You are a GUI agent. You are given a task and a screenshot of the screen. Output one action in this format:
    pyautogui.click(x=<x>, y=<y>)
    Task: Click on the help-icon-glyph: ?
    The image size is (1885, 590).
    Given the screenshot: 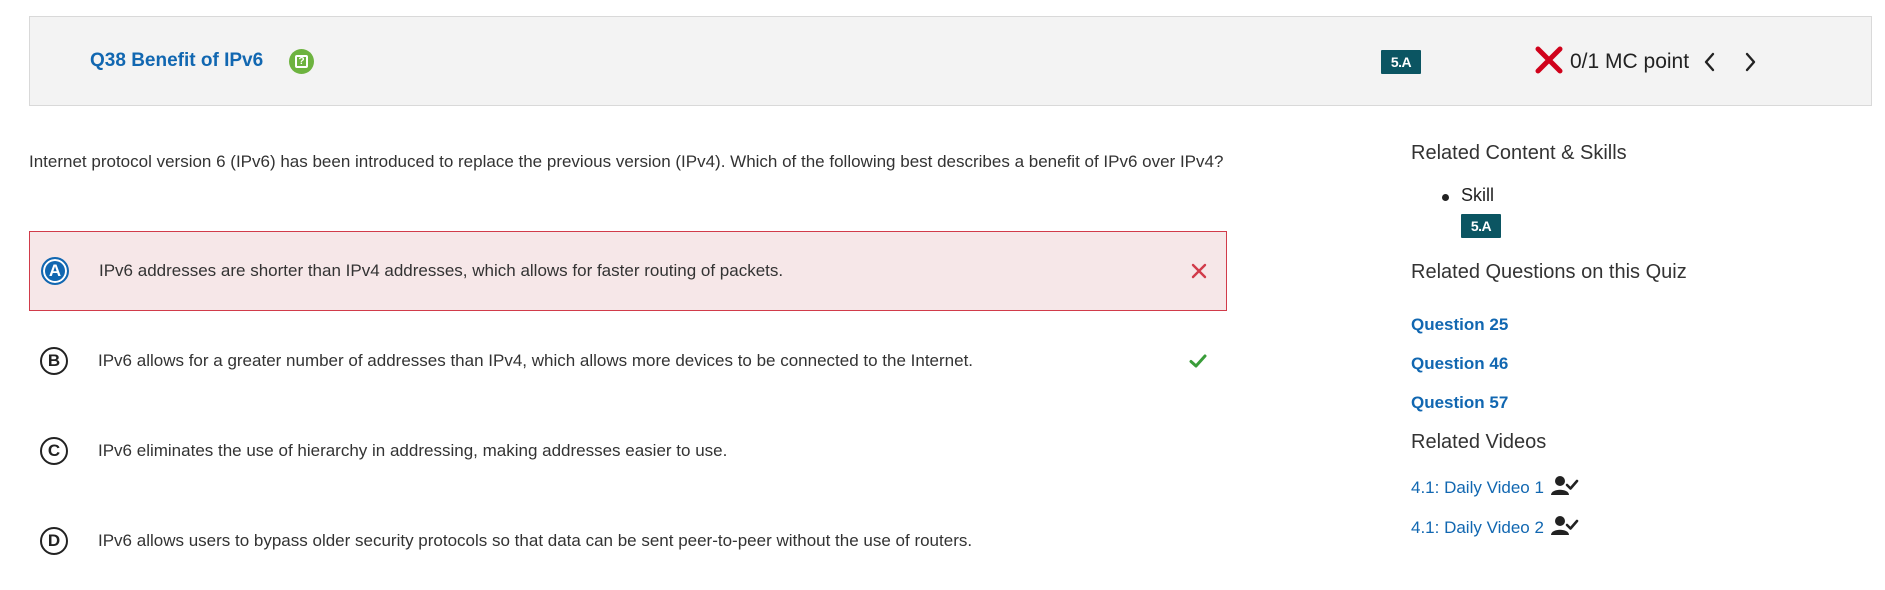 What is the action you would take?
    pyautogui.click(x=301, y=61)
    